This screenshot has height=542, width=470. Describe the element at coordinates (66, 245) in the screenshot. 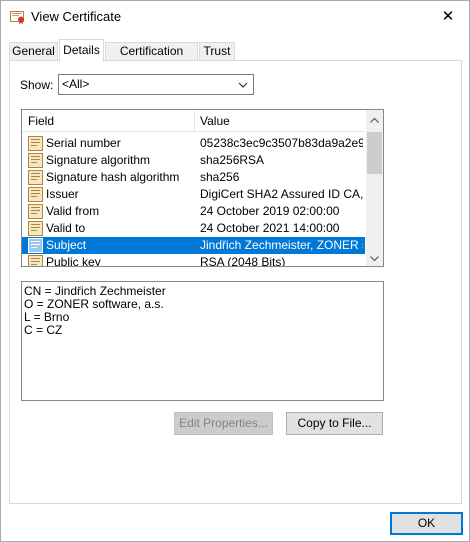

I see `field-name: Subject` at that location.